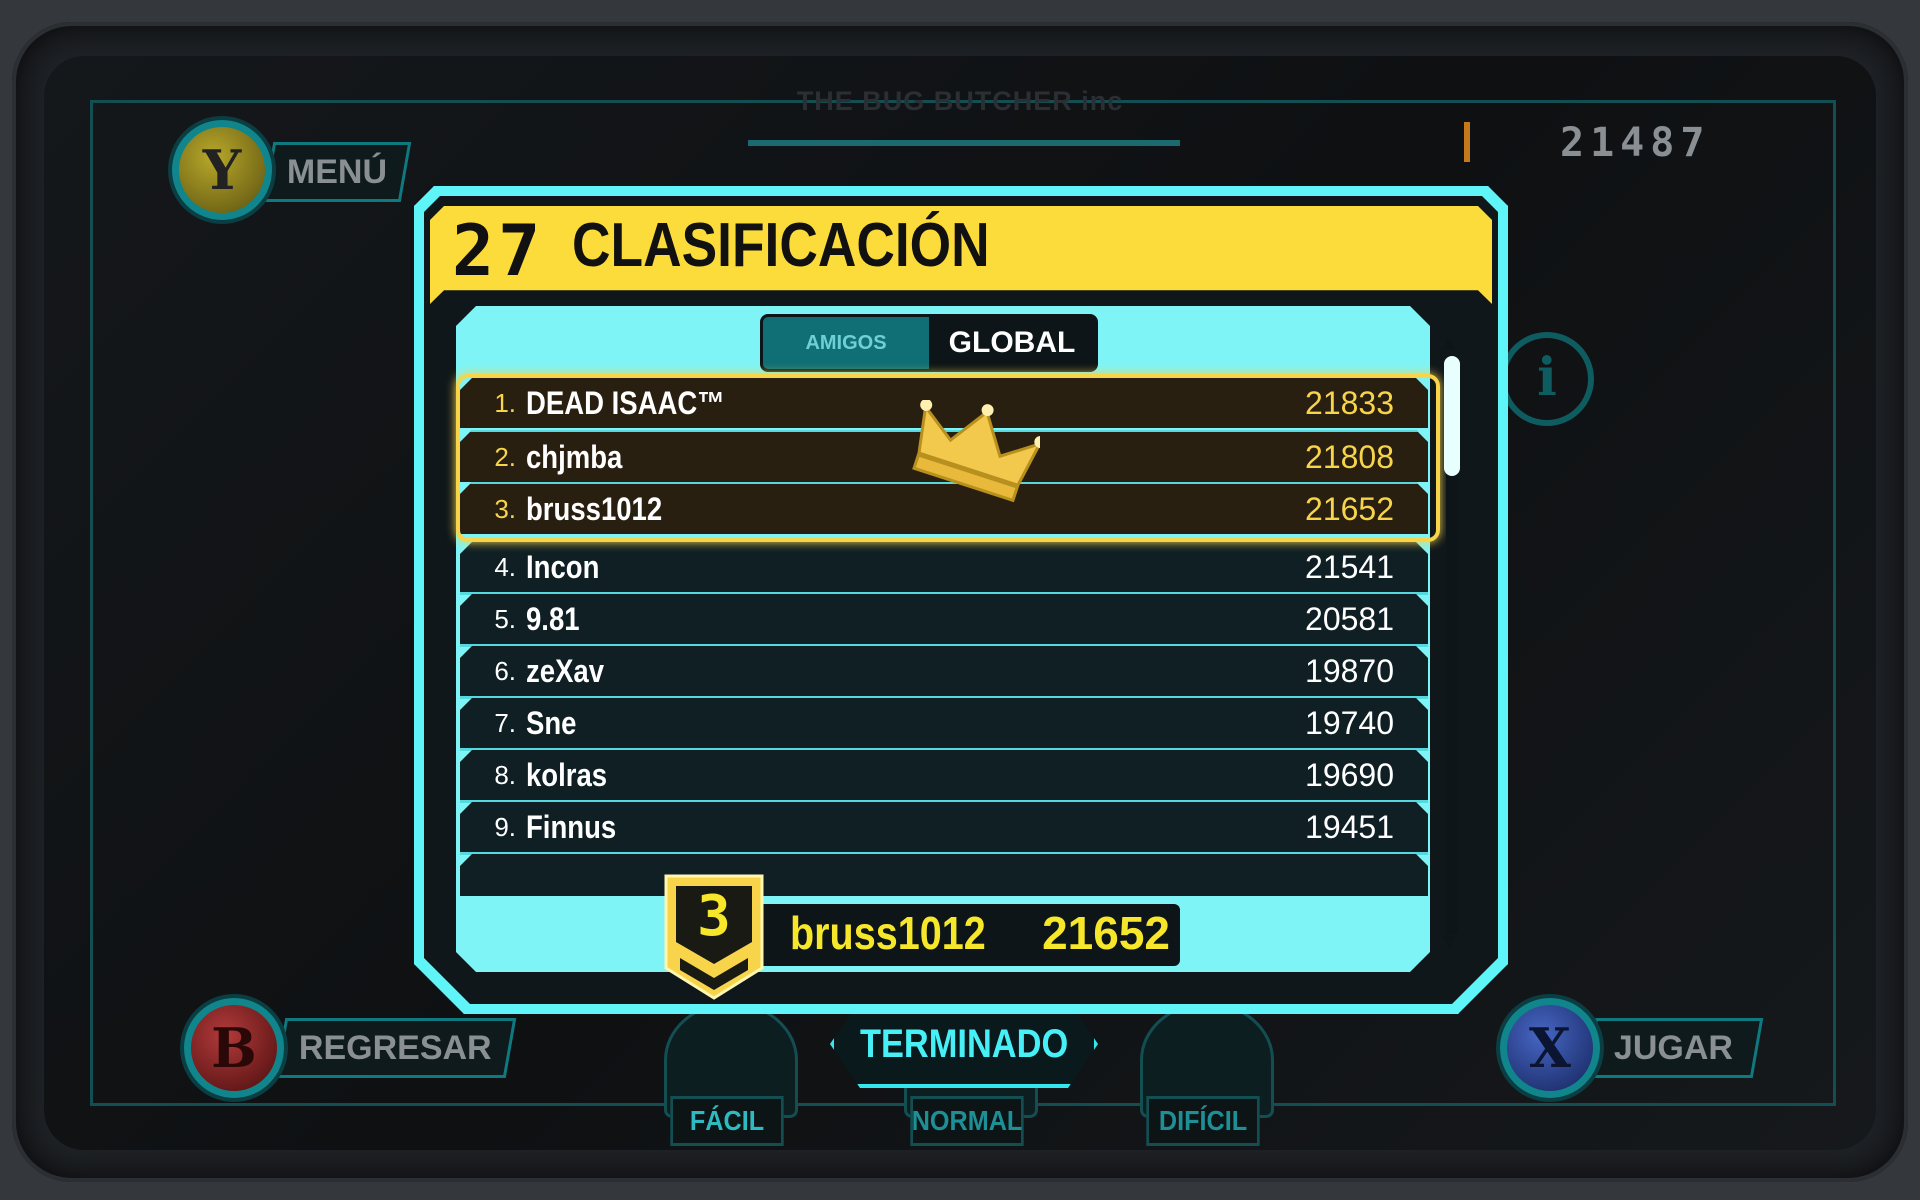  Describe the element at coordinates (781, 245) in the screenshot. I see `panel-title: CLASIFICACIÓN` at that location.